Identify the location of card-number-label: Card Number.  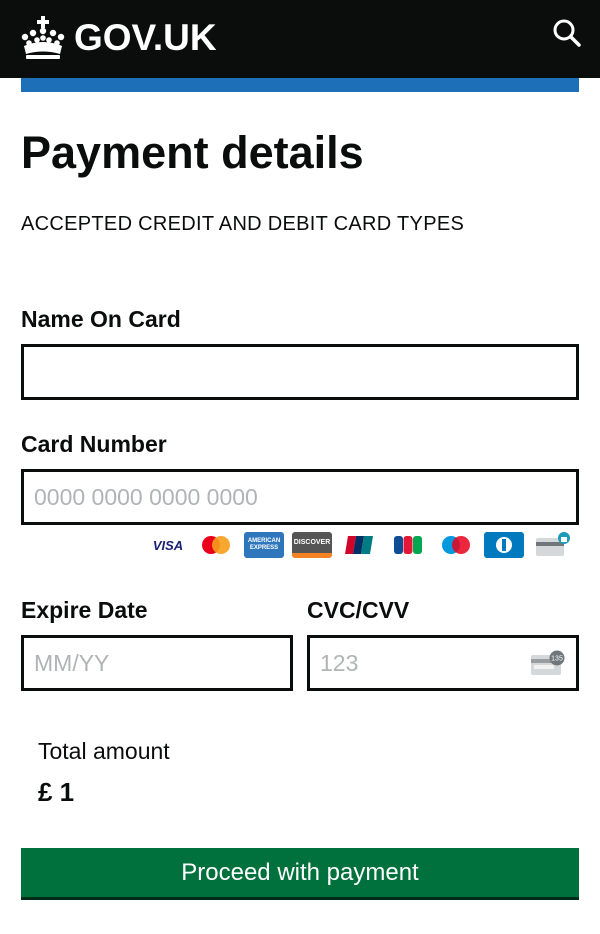
(94, 444).